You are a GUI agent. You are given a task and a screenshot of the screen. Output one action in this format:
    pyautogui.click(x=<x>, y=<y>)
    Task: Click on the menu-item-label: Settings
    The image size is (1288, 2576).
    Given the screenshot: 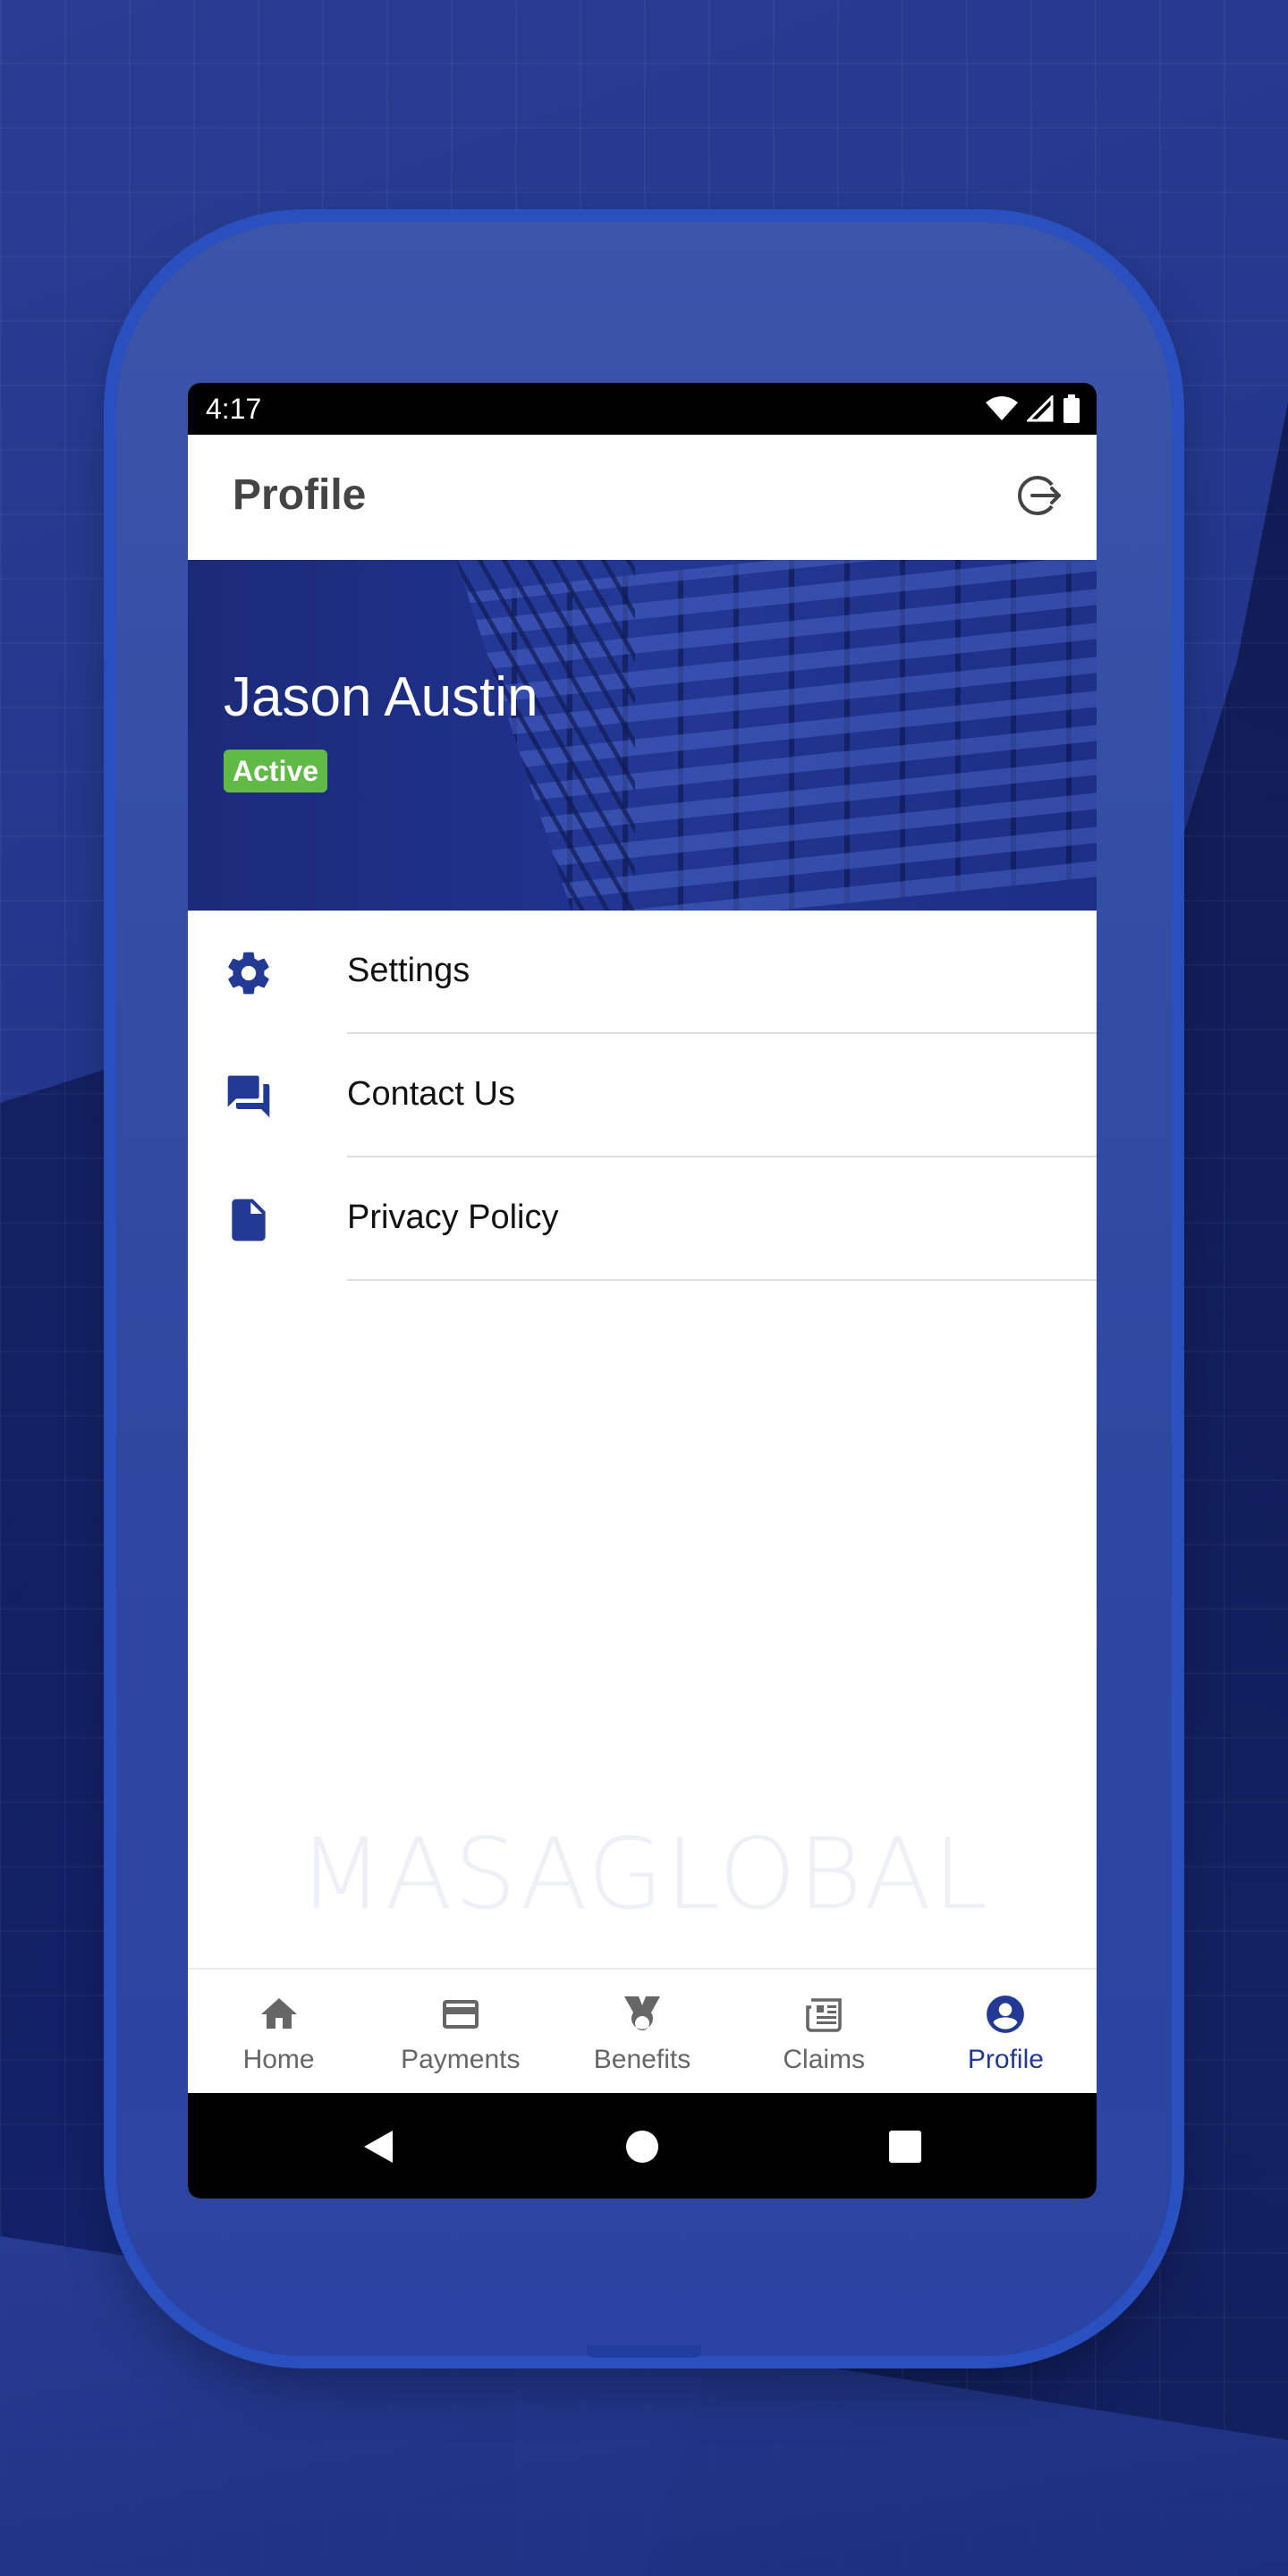 What is the action you would take?
    pyautogui.click(x=408, y=970)
    